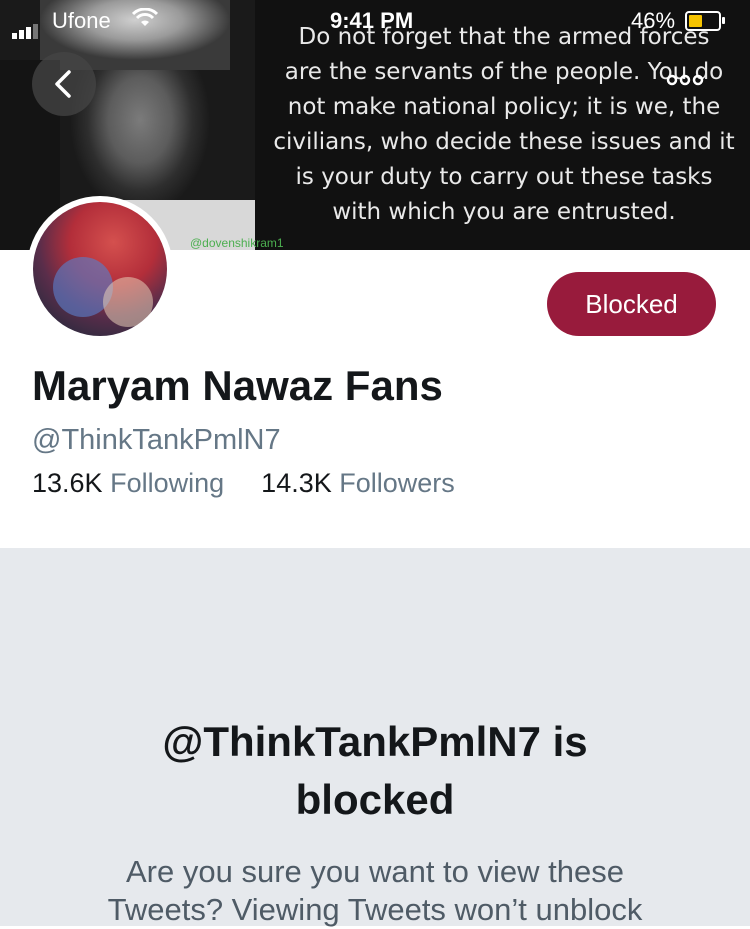  Describe the element at coordinates (397, 483) in the screenshot. I see `followers-label: Followers` at that location.